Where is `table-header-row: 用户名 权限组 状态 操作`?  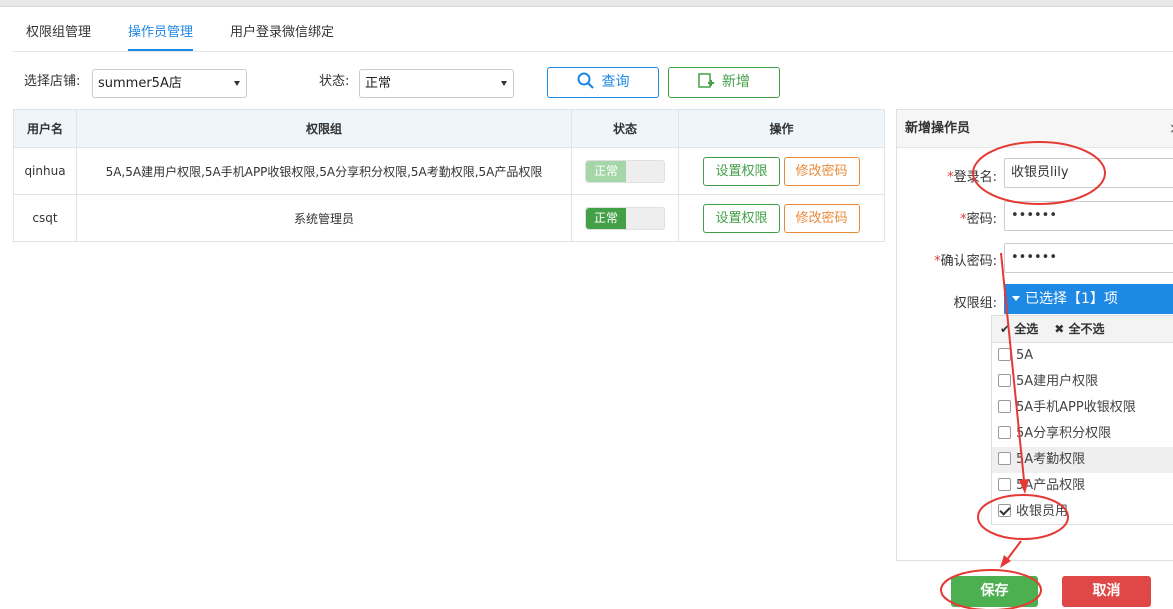
table-header-row: 用户名 权限组 状态 操作 is located at coordinates (449, 128).